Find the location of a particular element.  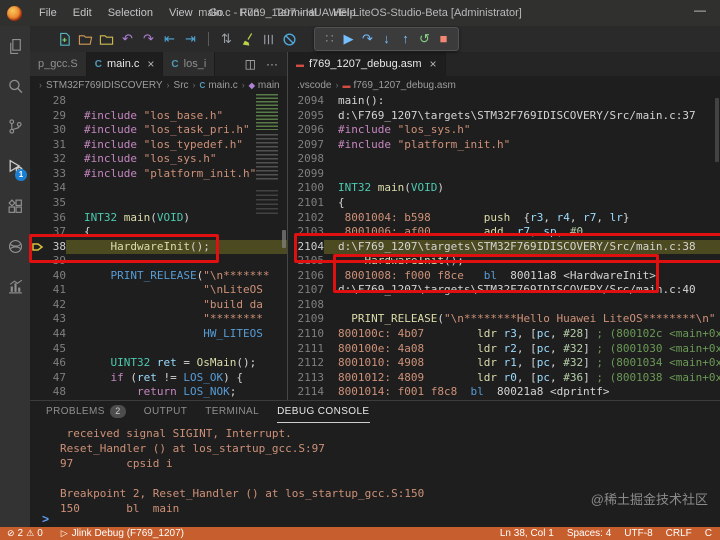

search-icon is located at coordinates (15, 86).